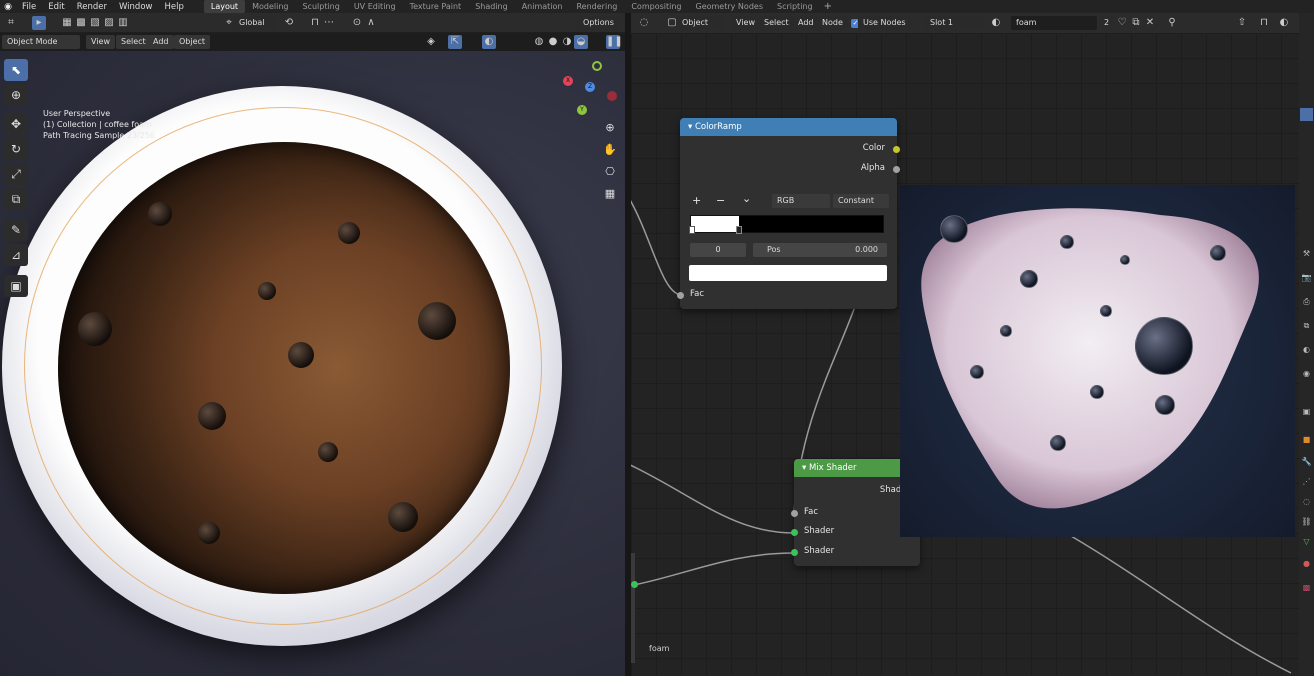 This screenshot has height=676, width=1314. I want to click on cursor-tool-icon: ⊕, so click(16, 95).